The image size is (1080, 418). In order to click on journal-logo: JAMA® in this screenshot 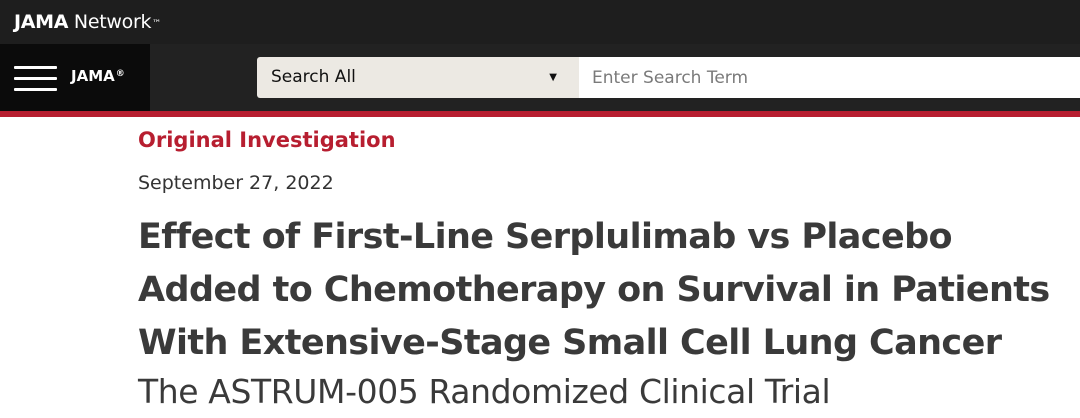, I will do `click(98, 76)`.